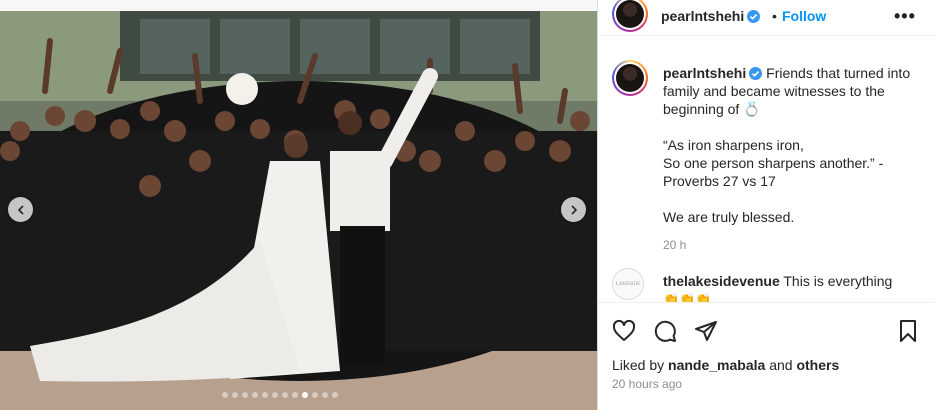  What do you see at coordinates (838, 281) in the screenshot?
I see `comment-text: This is everything` at bounding box center [838, 281].